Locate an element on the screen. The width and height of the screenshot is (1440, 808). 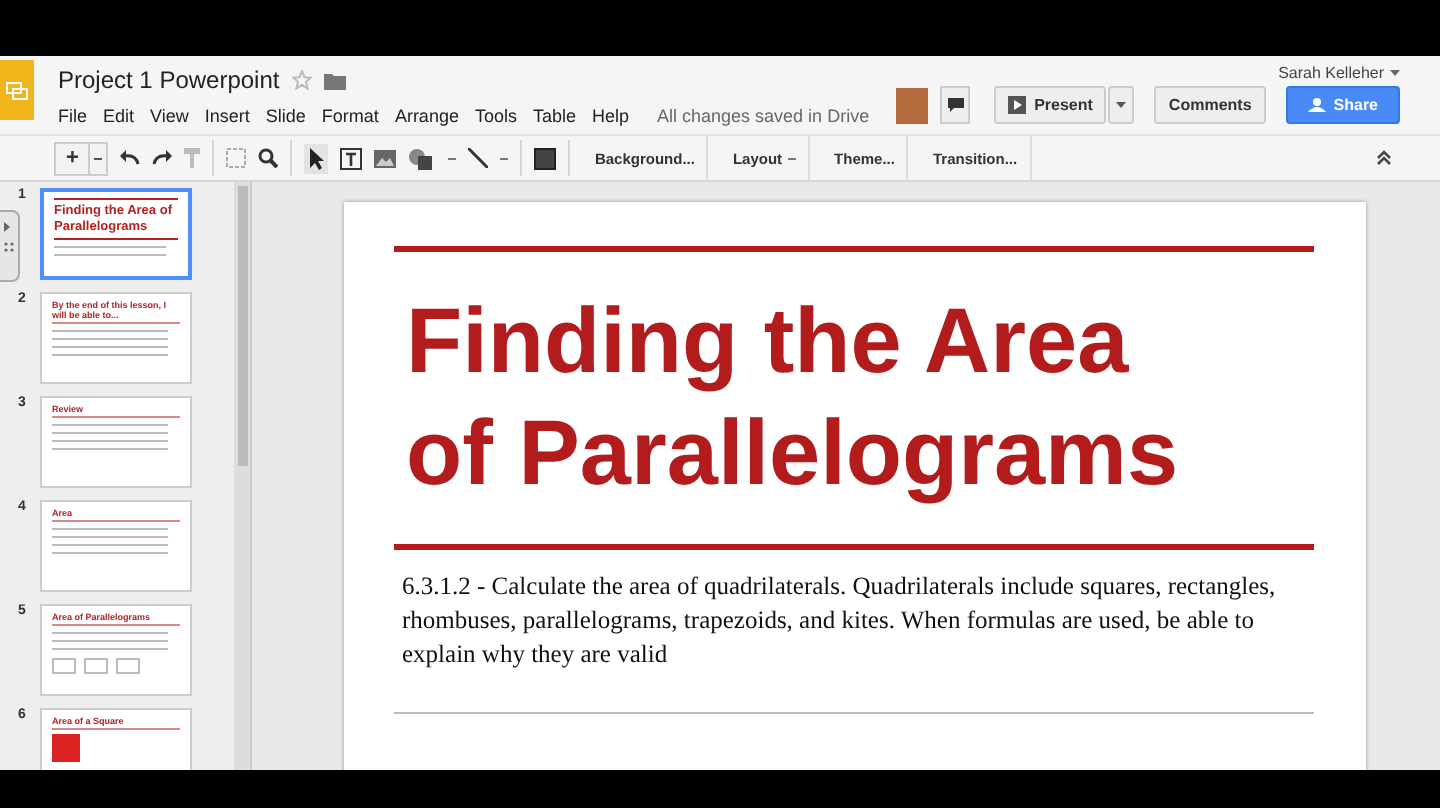
line-icon is located at coordinates (478, 158).